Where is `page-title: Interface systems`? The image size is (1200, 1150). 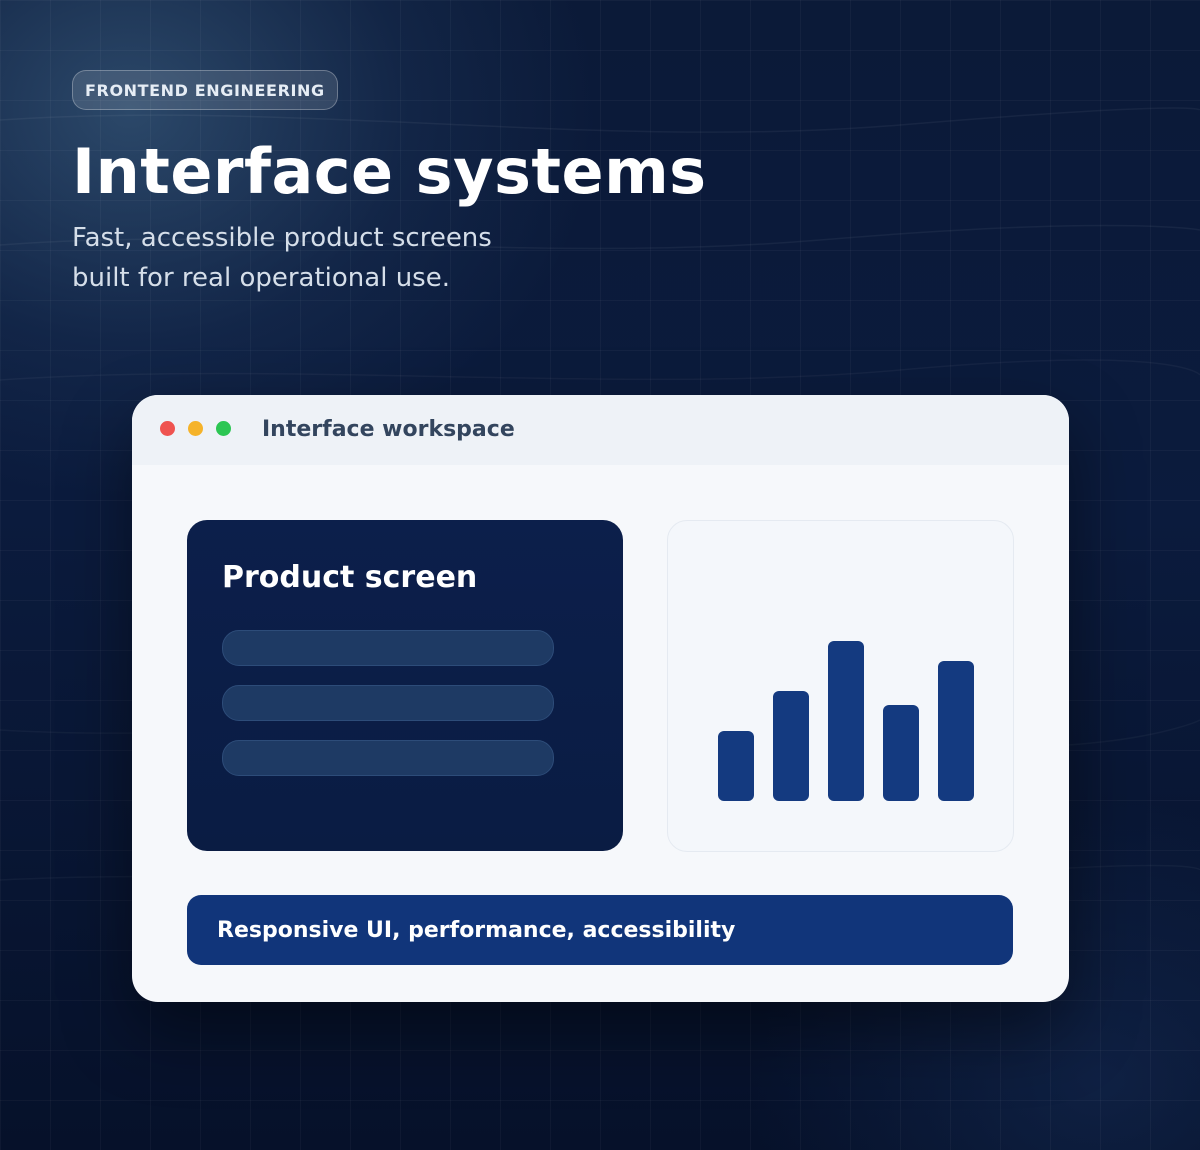
page-title: Interface systems is located at coordinates (389, 171).